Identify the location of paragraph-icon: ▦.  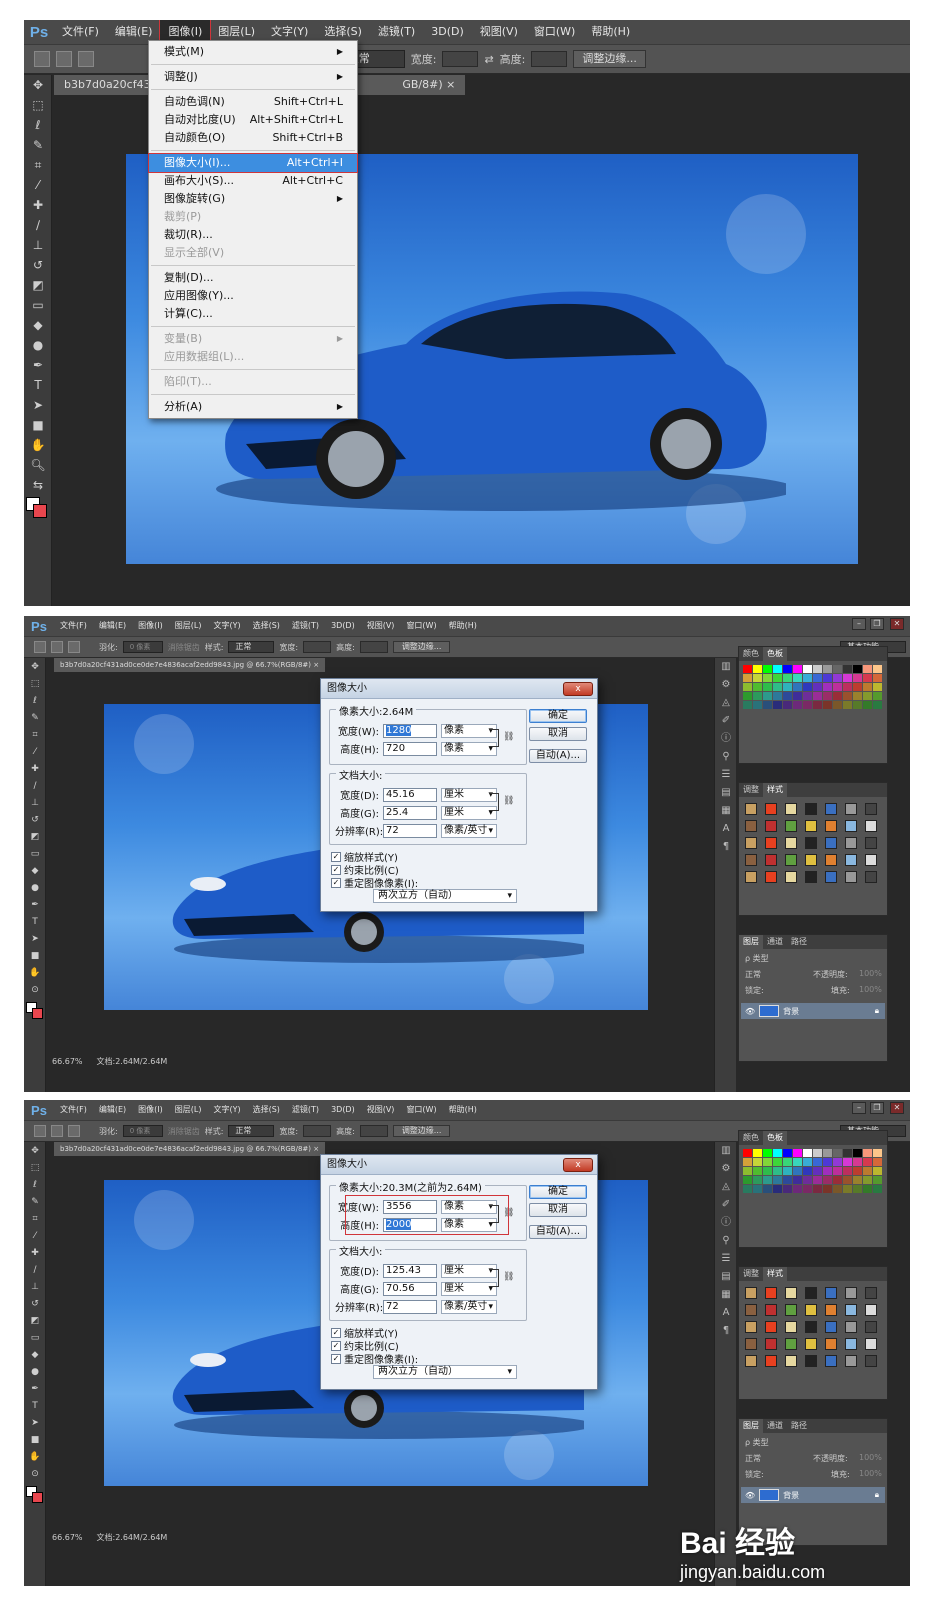
(726, 1295).